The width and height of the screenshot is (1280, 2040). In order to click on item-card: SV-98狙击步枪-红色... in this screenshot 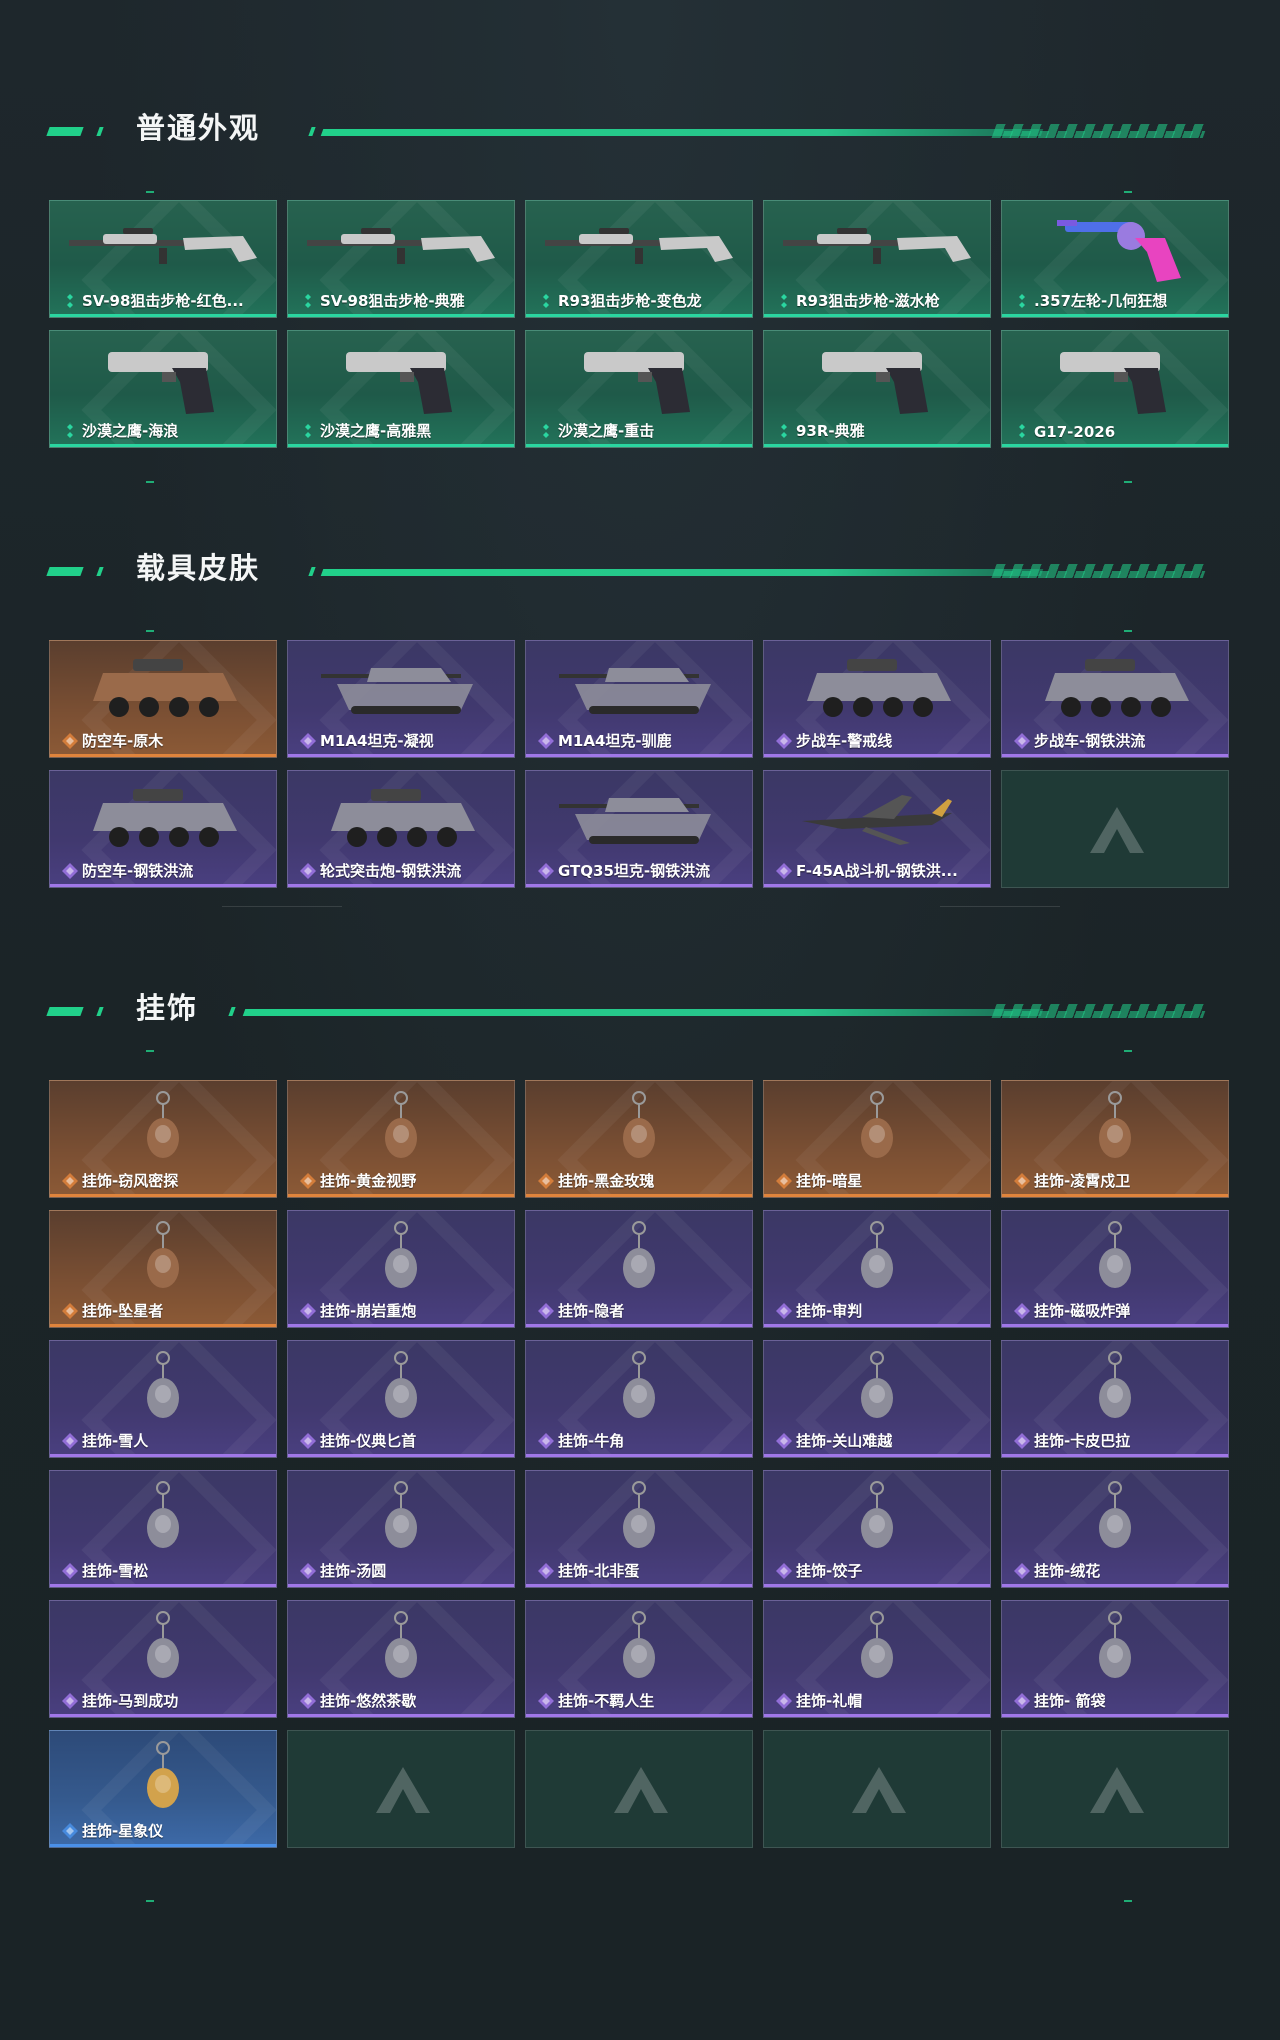, I will do `click(163, 259)`.